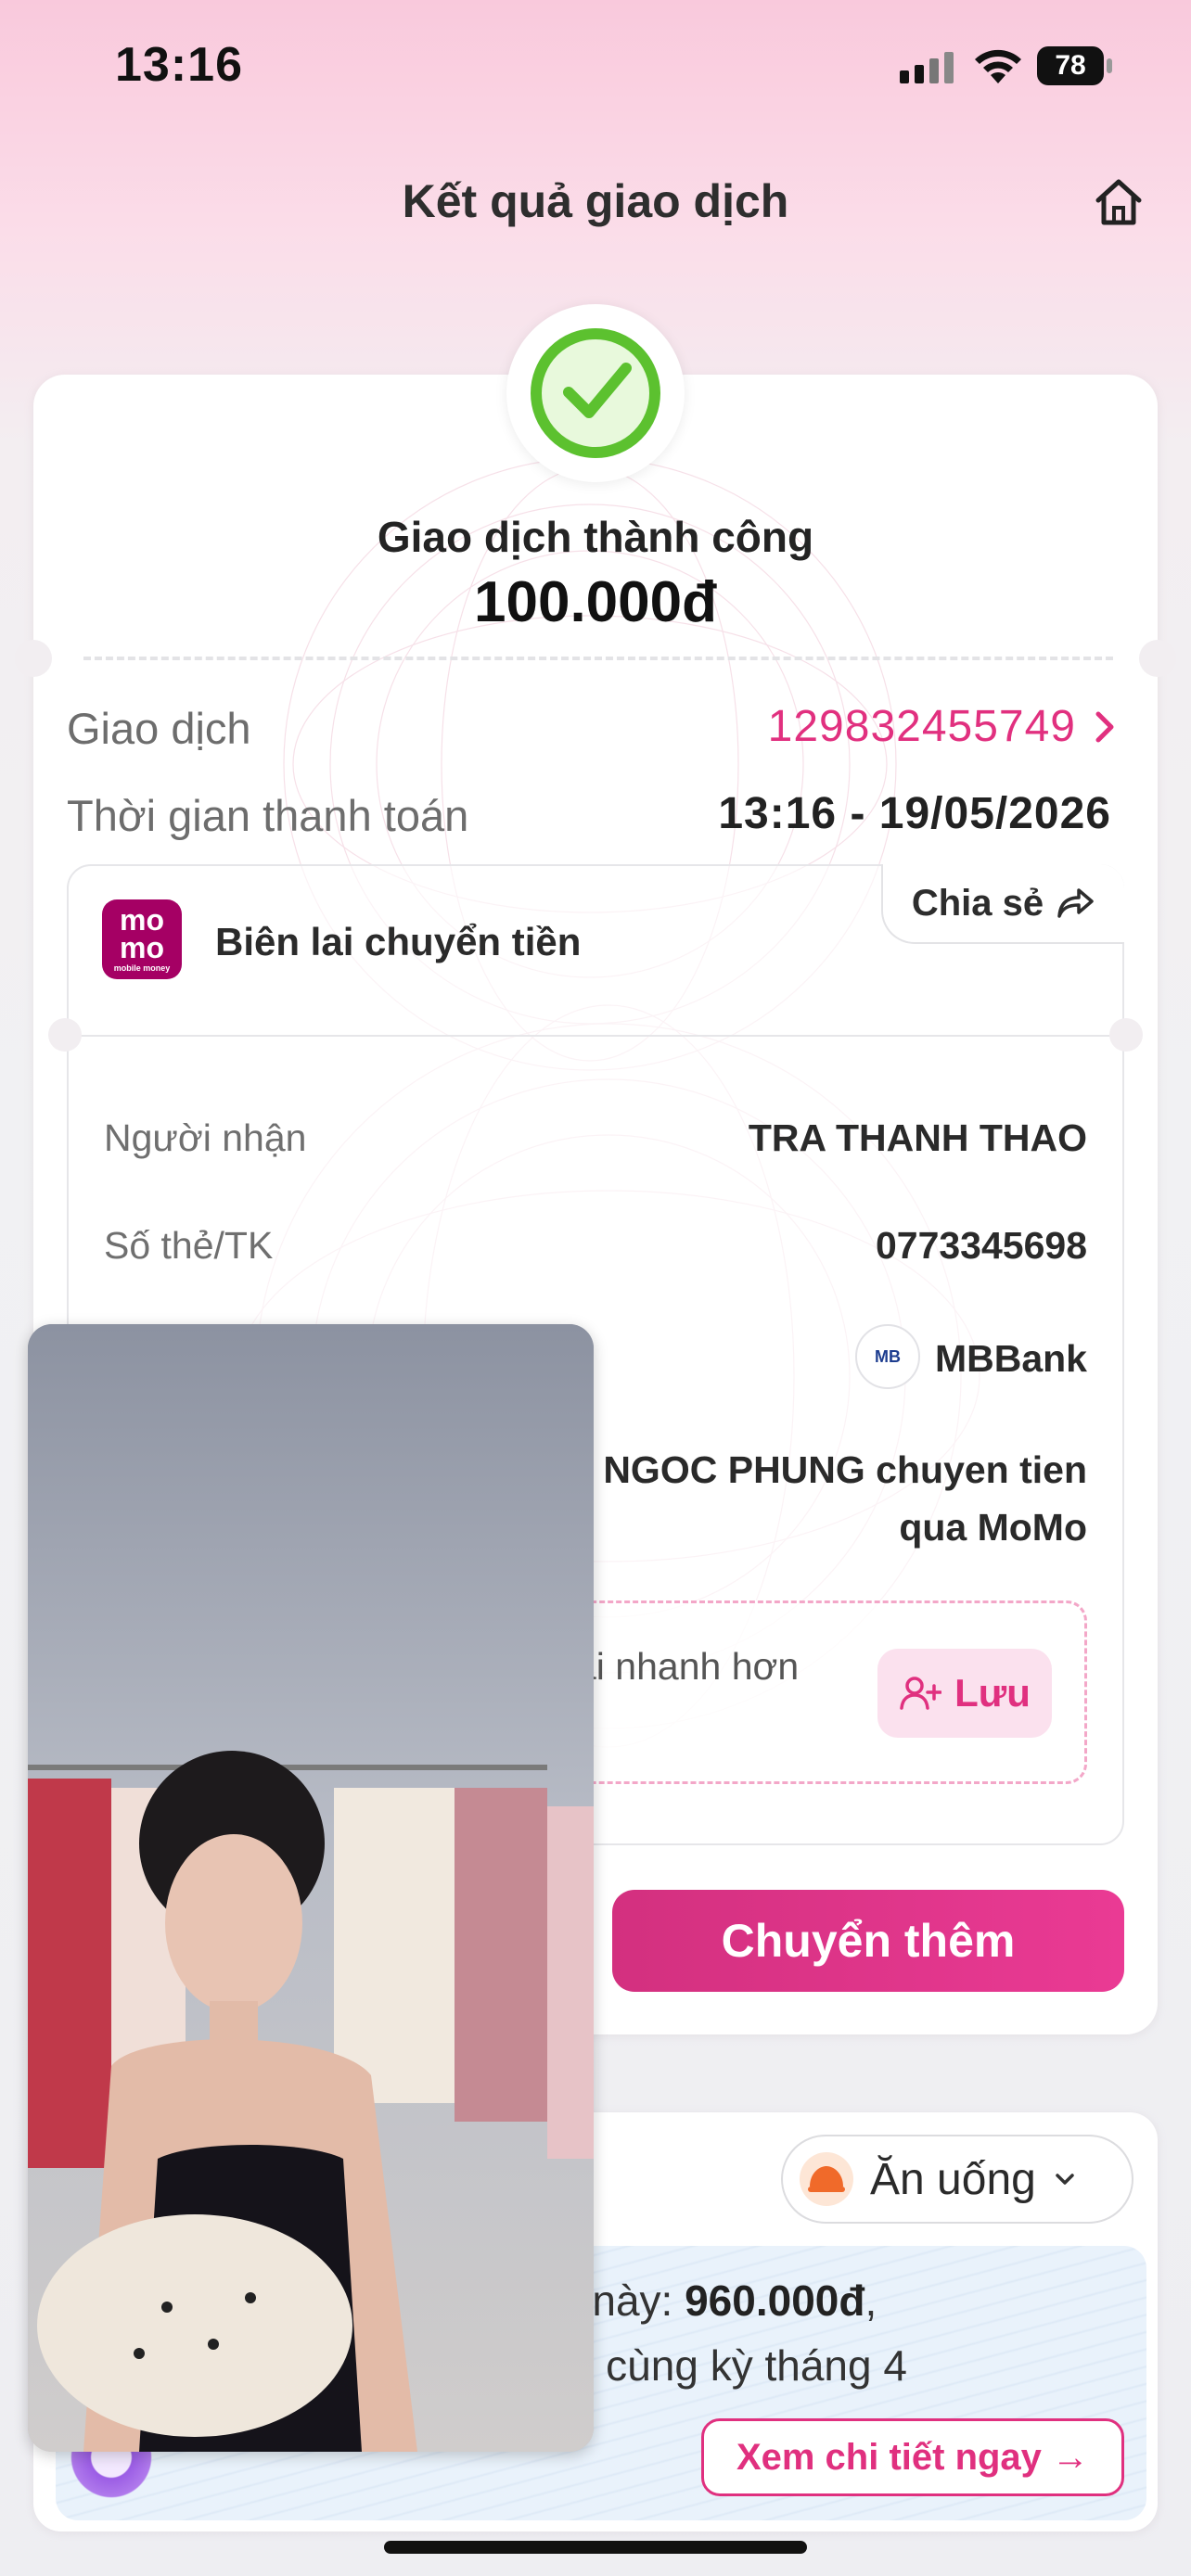 This screenshot has width=1191, height=2576. Describe the element at coordinates (1126, 1035) in the screenshot. I see `receipt-notch-right` at that location.